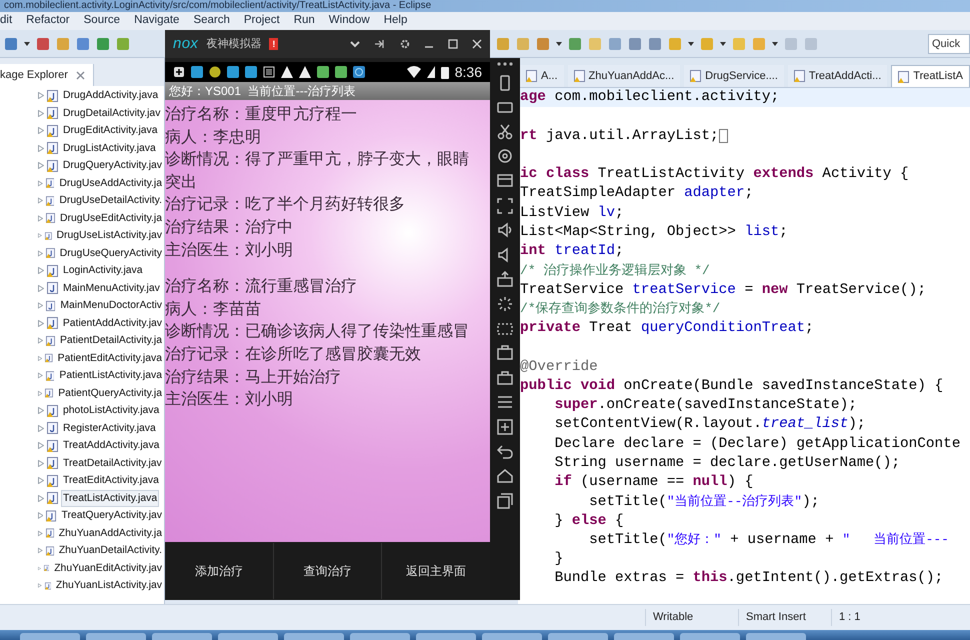 This screenshot has width=970, height=640. Describe the element at coordinates (111, 288) in the screenshot. I see `file-tree-item: MainMenuActivity.jav` at that location.